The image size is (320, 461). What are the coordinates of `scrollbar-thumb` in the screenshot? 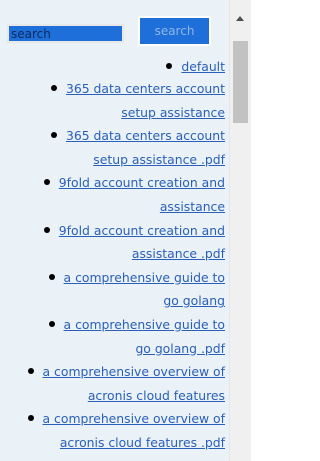 It's located at (240, 82).